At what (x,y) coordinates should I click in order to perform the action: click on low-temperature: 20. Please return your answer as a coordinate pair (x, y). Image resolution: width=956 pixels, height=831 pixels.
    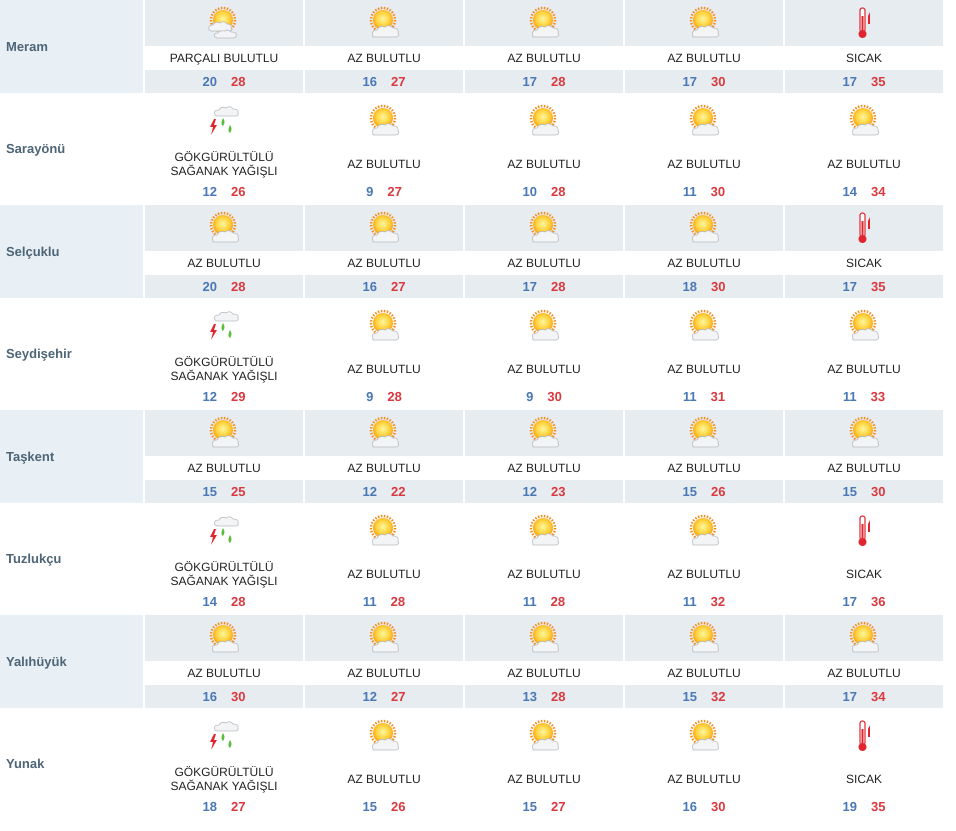
    Looking at the image, I should click on (209, 287).